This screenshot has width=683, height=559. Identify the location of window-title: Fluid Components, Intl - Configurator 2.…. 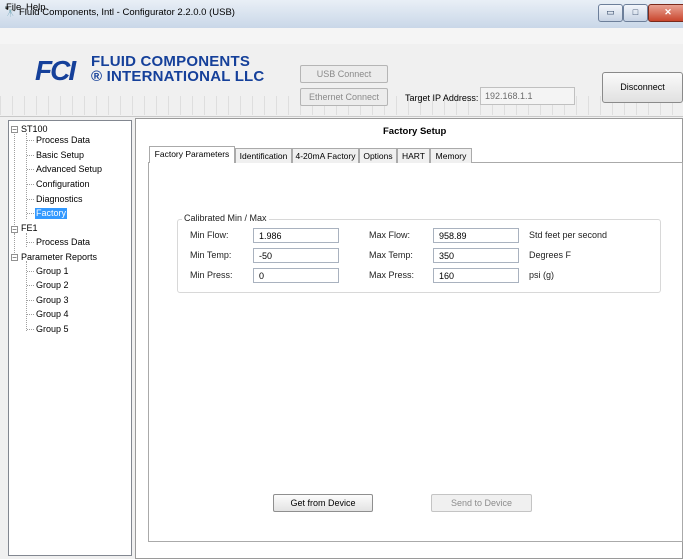
(127, 12).